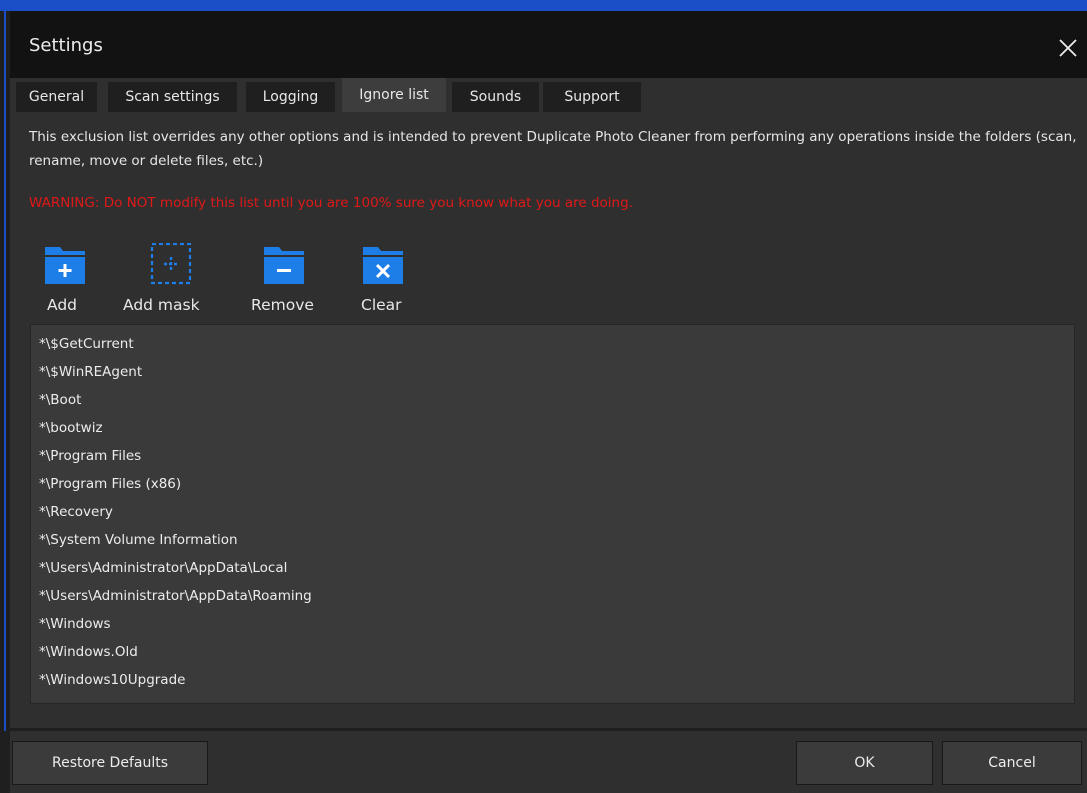  Describe the element at coordinates (112, 680) in the screenshot. I see `list-item: *\Windows10Upgrade` at that location.